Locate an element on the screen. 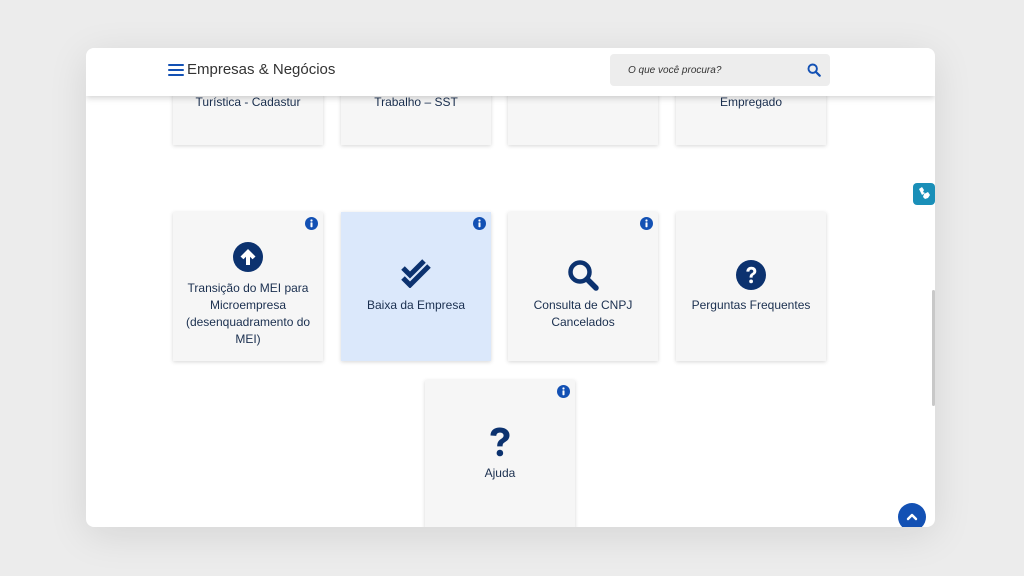 The image size is (1024, 576). search-box is located at coordinates (720, 70).